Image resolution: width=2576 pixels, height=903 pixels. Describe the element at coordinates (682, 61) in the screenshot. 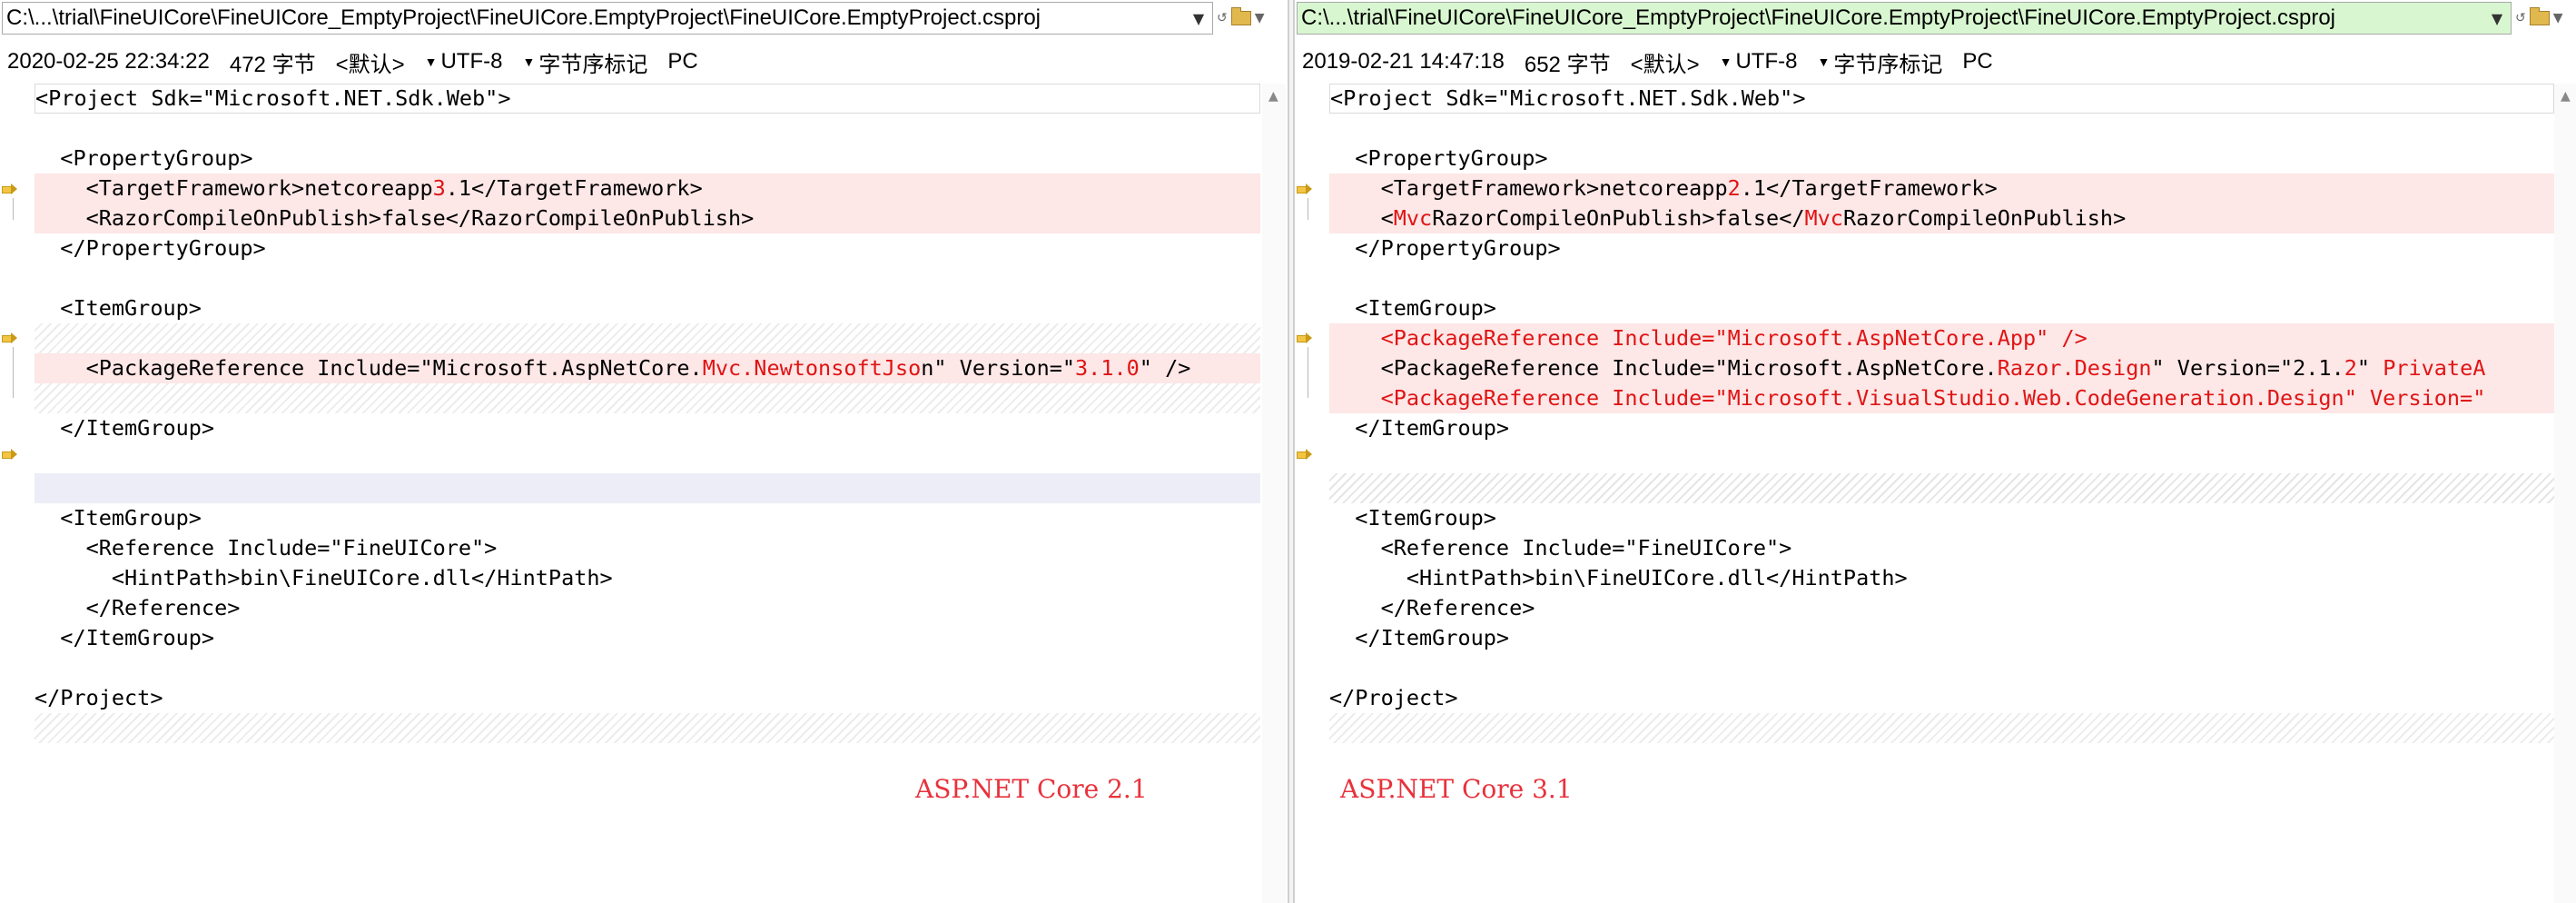

I see `left-line-ending: PC` at that location.